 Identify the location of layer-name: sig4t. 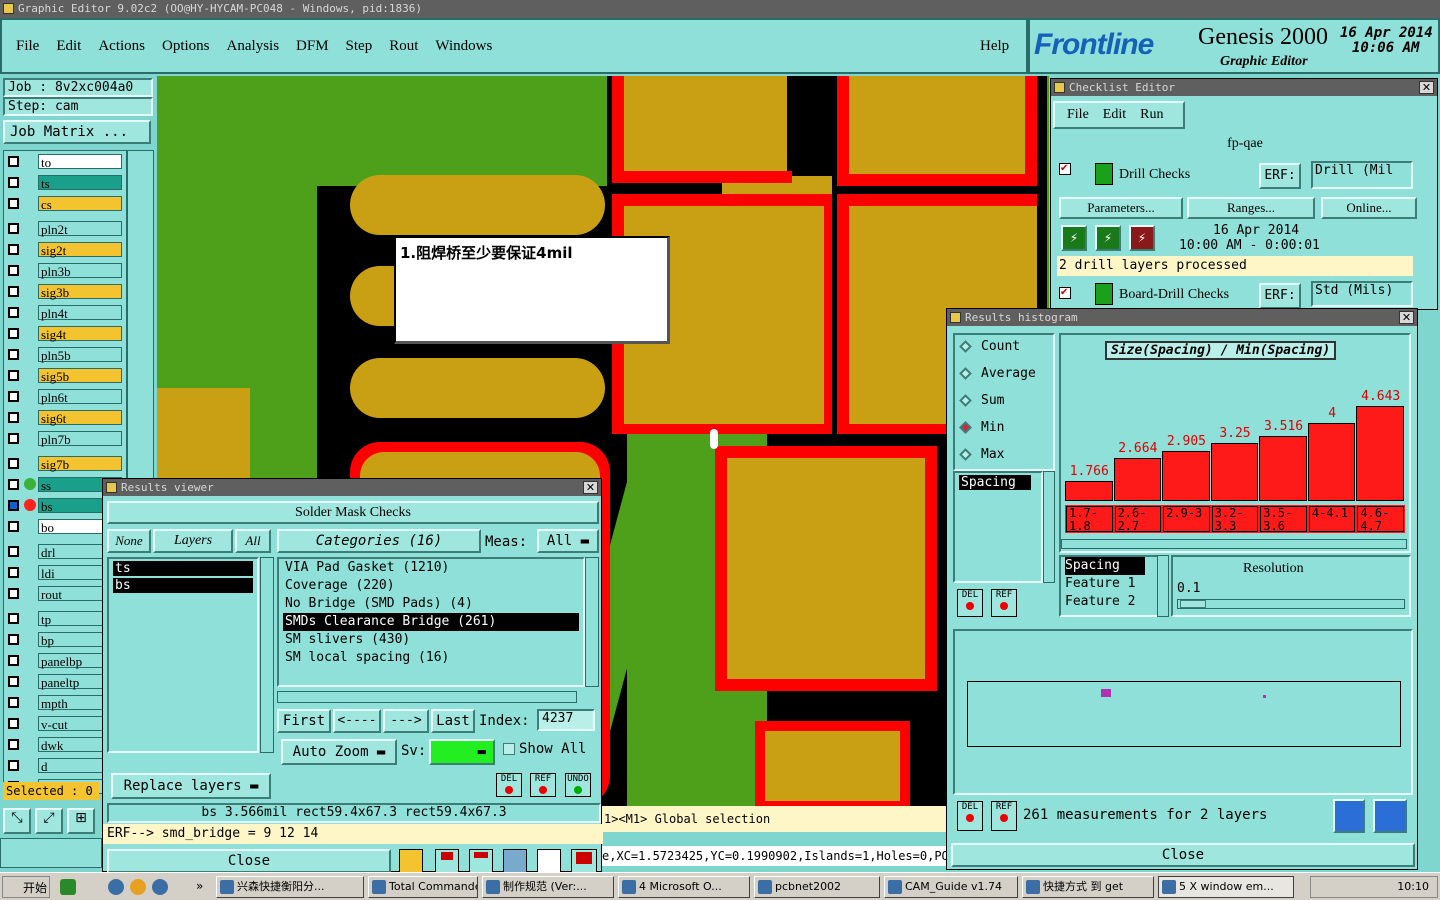
(80, 334).